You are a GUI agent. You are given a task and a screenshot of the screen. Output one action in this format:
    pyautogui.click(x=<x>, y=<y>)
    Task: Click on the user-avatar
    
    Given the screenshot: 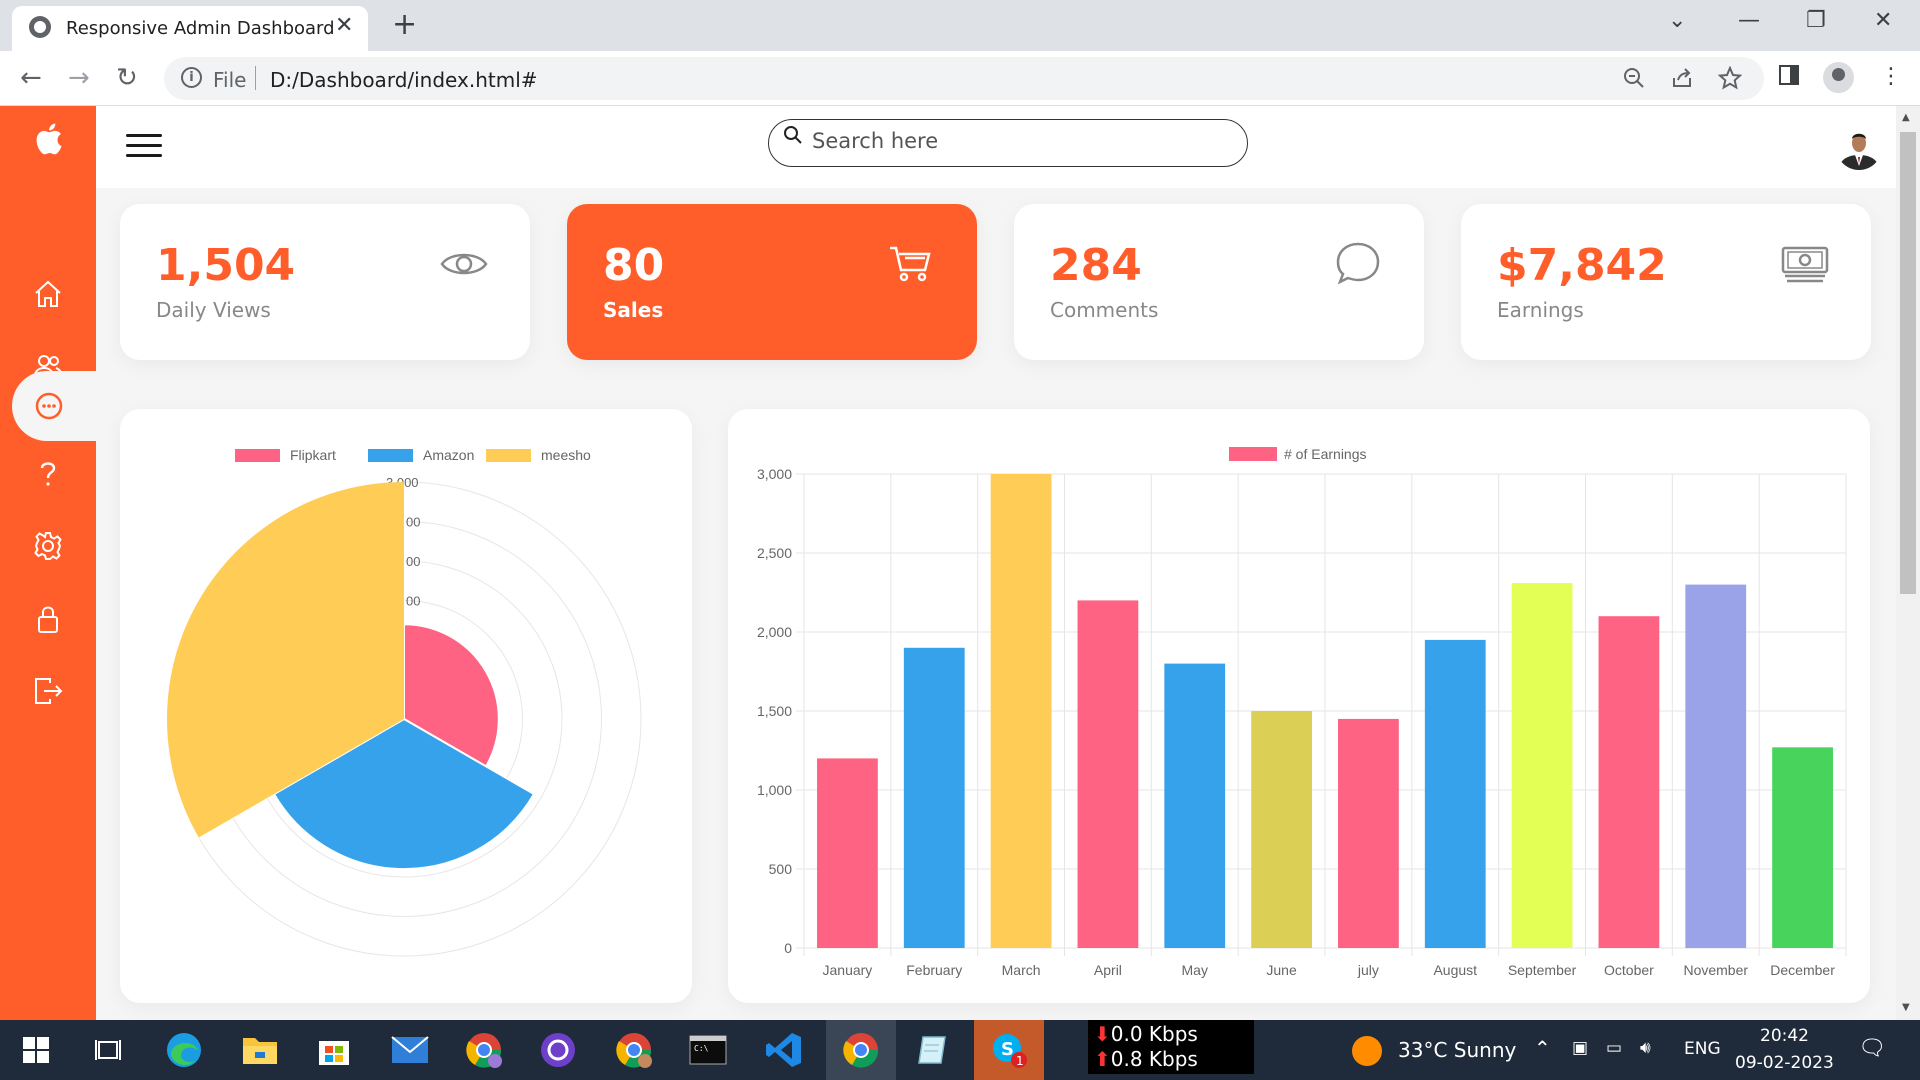 What is the action you would take?
    pyautogui.click(x=1859, y=147)
    